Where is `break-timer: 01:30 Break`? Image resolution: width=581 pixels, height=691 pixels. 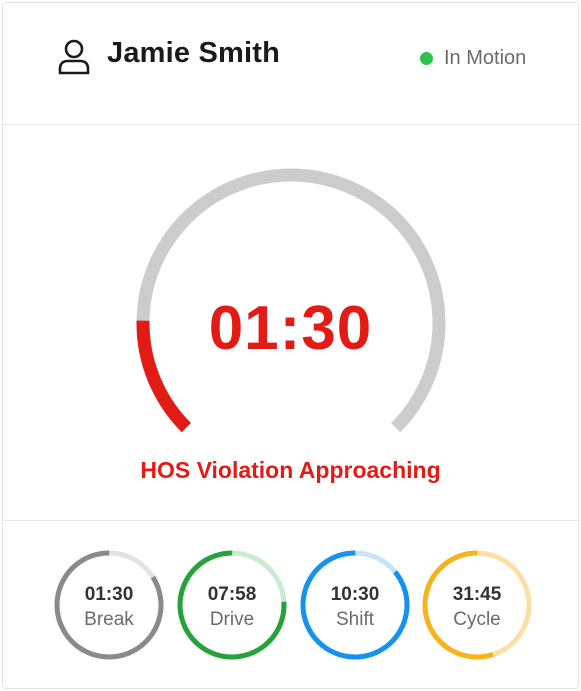 break-timer: 01:30 Break is located at coordinates (109, 605).